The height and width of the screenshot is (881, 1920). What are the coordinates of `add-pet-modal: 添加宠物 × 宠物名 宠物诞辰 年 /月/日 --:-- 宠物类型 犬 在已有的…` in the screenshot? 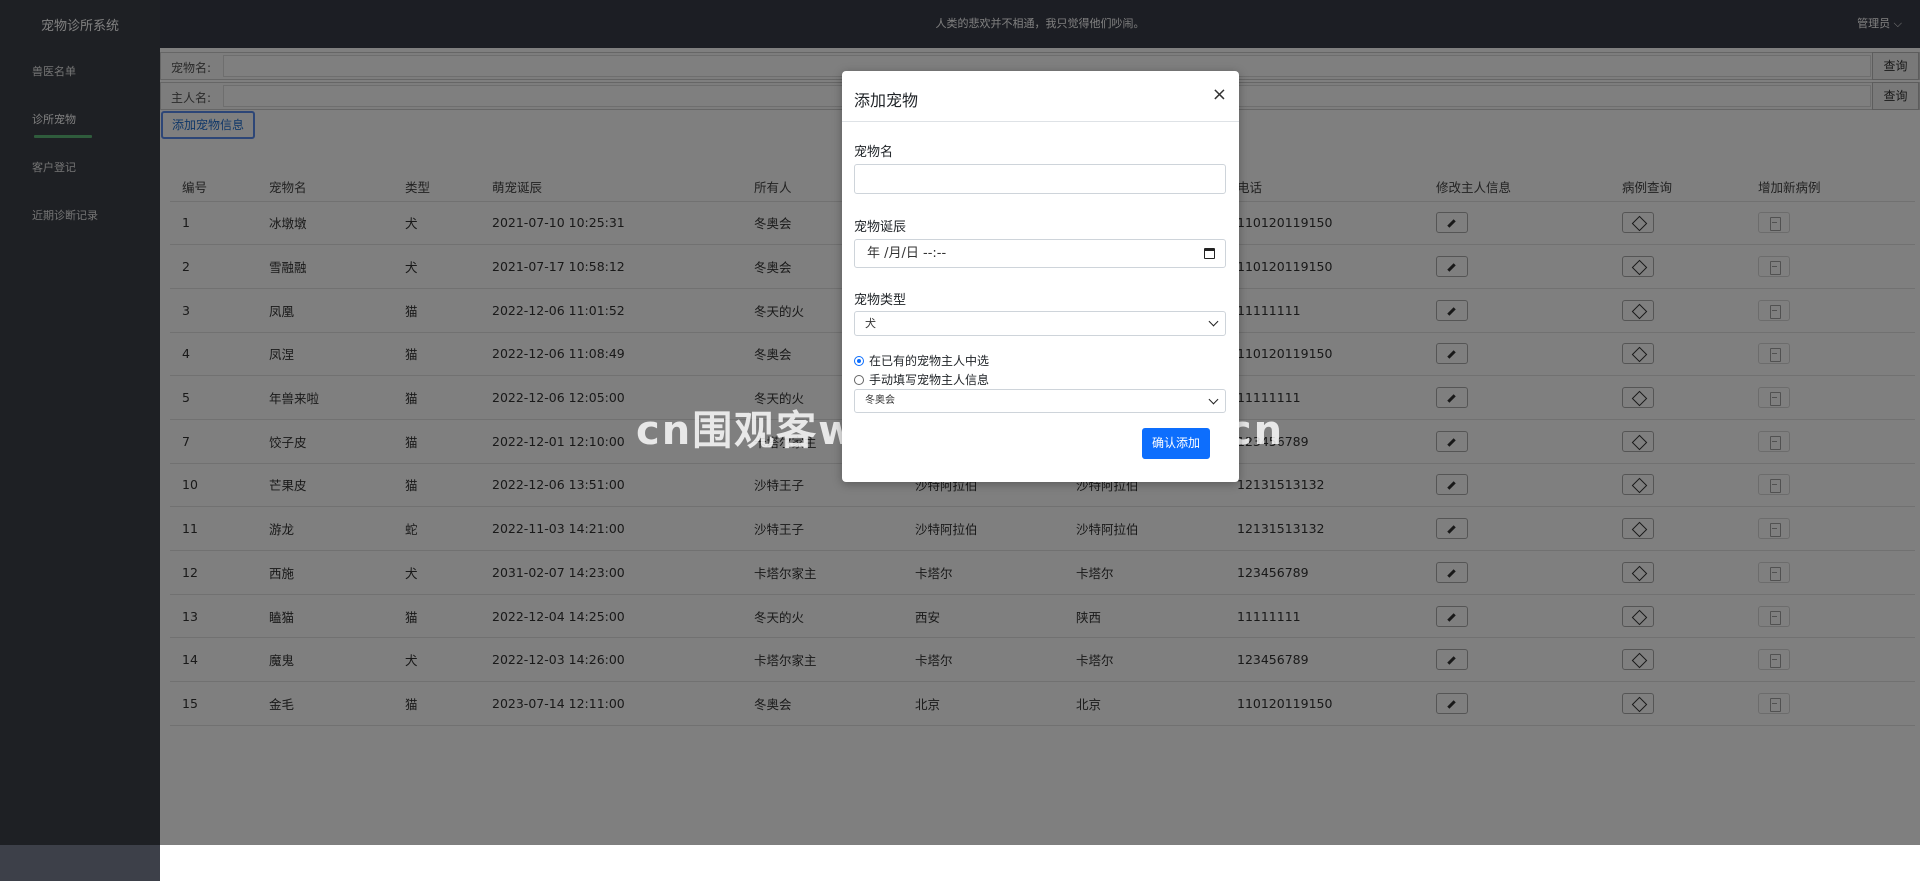 It's located at (1040, 276).